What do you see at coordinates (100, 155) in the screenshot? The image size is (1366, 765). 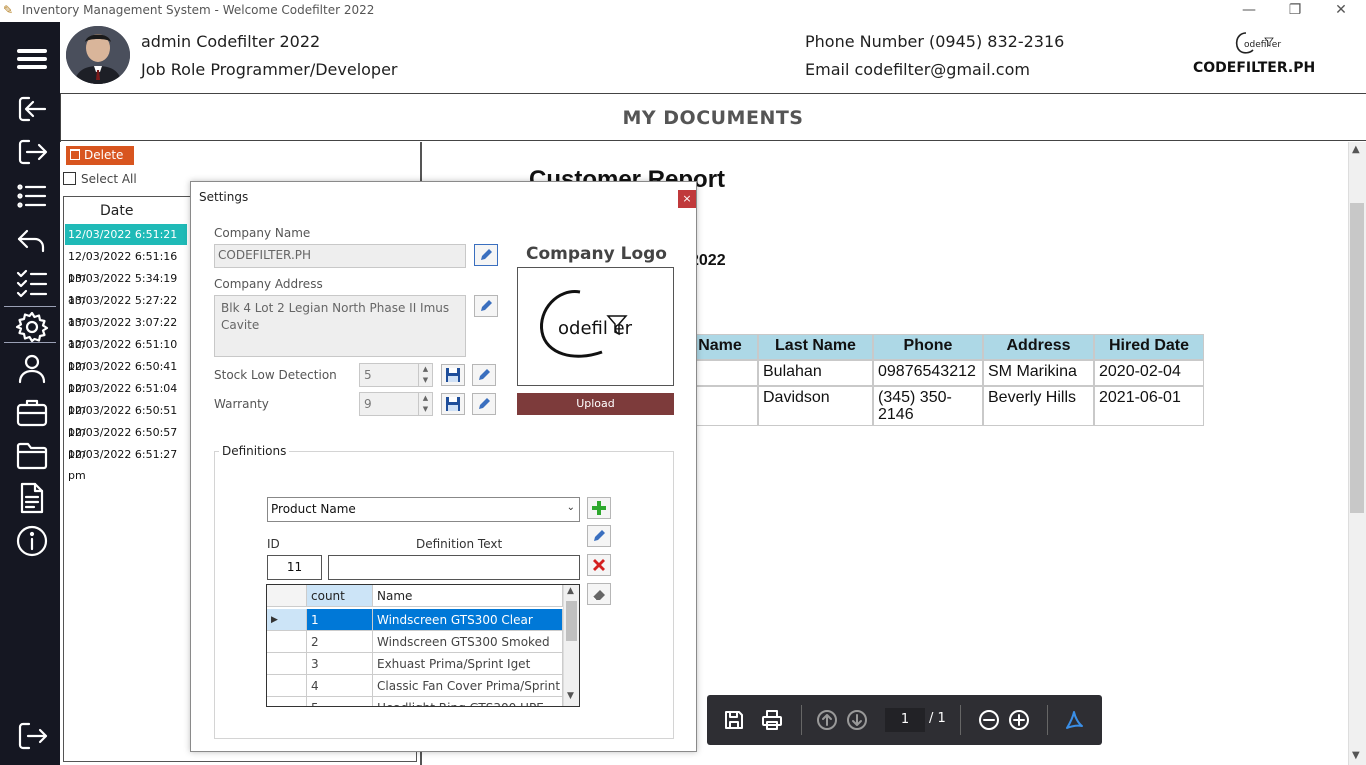 I see `delete-button: Delete` at bounding box center [100, 155].